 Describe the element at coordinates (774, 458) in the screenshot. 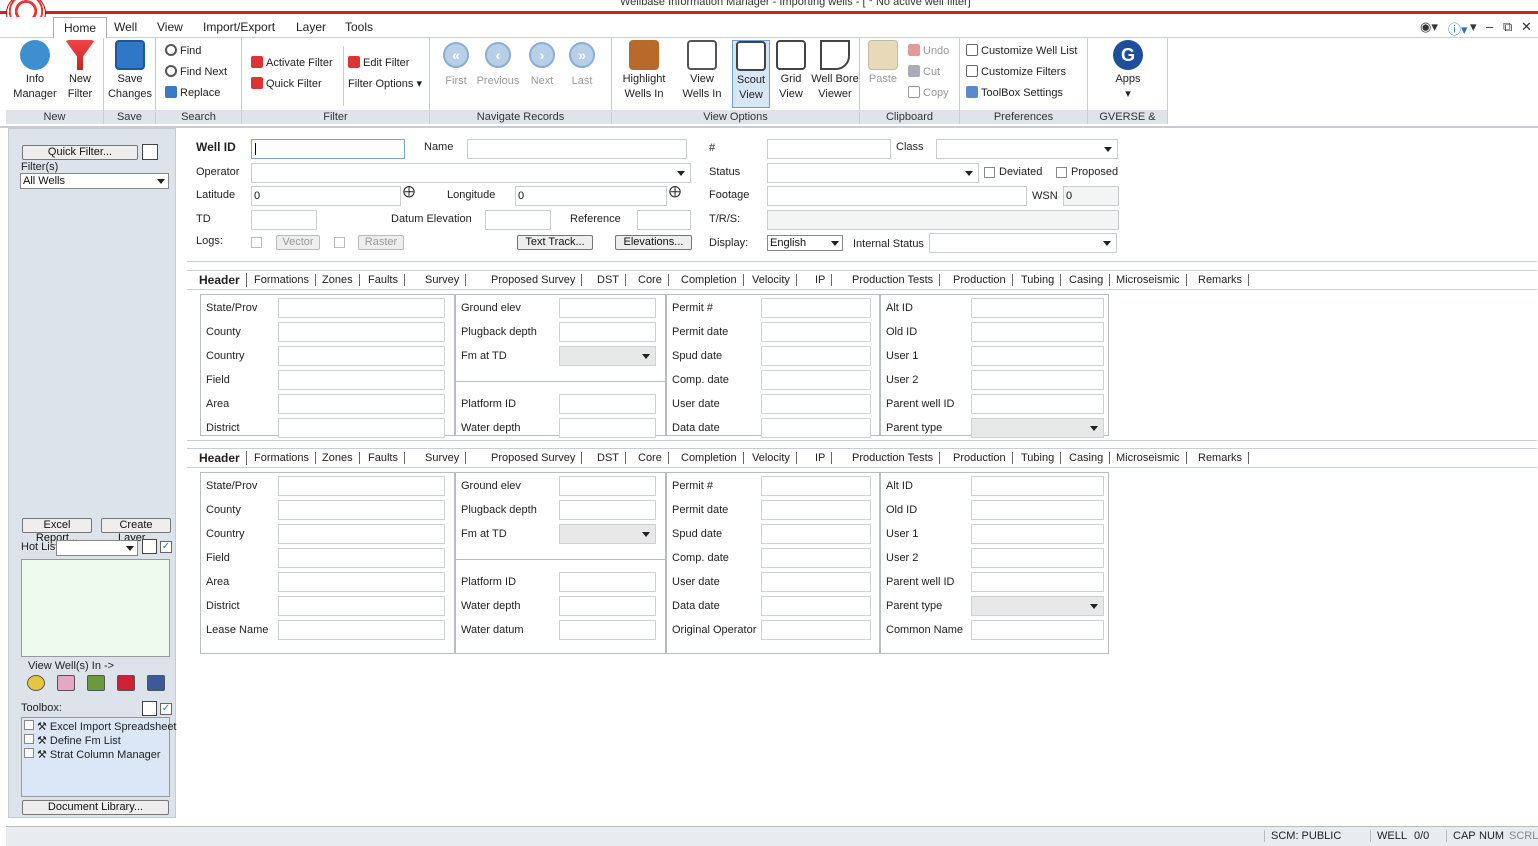

I see `tab-velocity: Velocity` at that location.